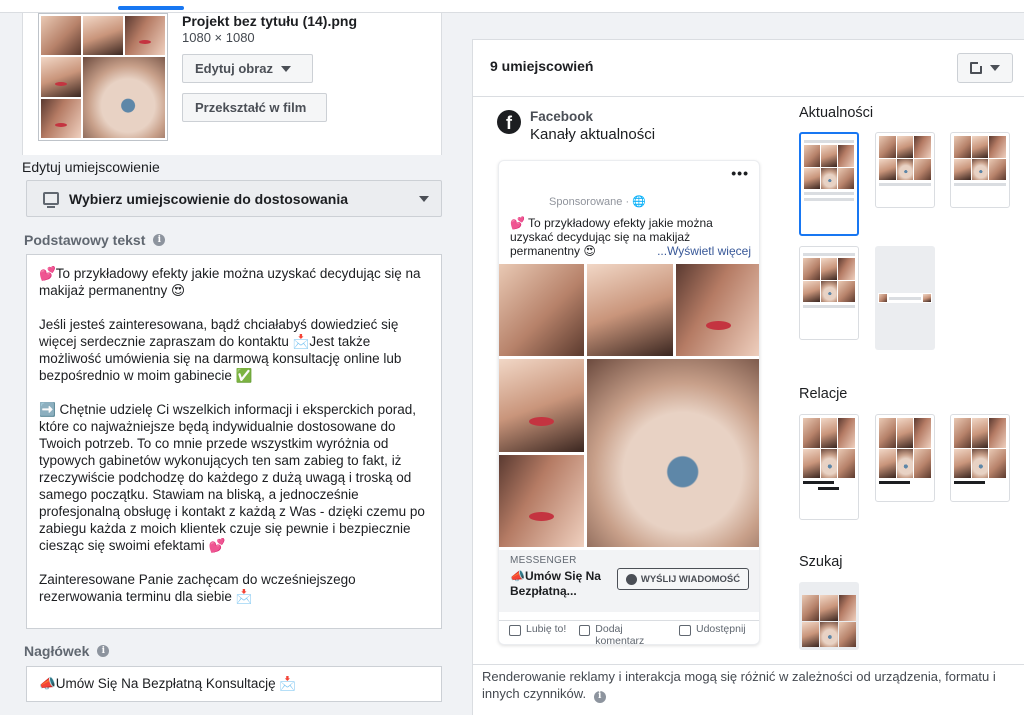  What do you see at coordinates (828, 488) in the screenshot?
I see `mini-cta` at bounding box center [828, 488].